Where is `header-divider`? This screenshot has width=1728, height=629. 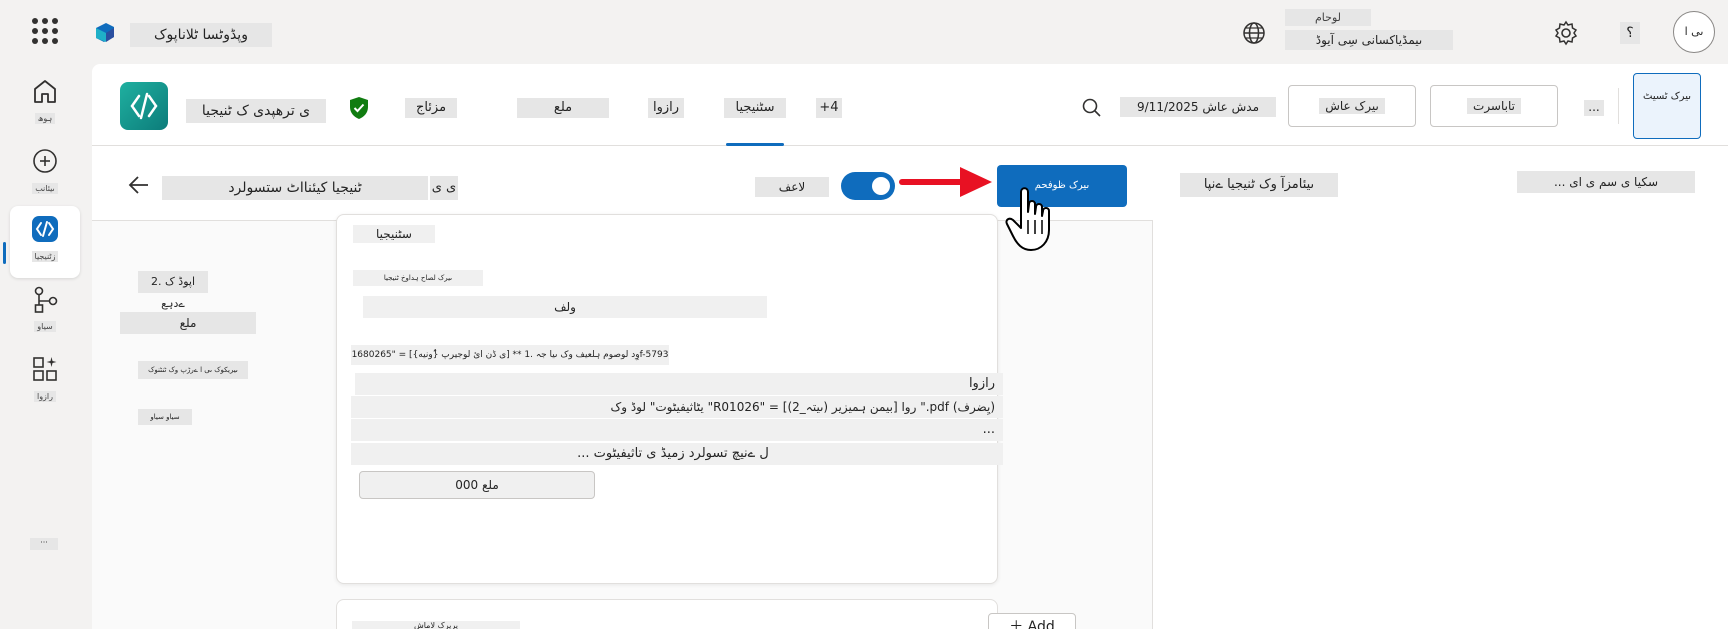
header-divider is located at coordinates (1618, 106).